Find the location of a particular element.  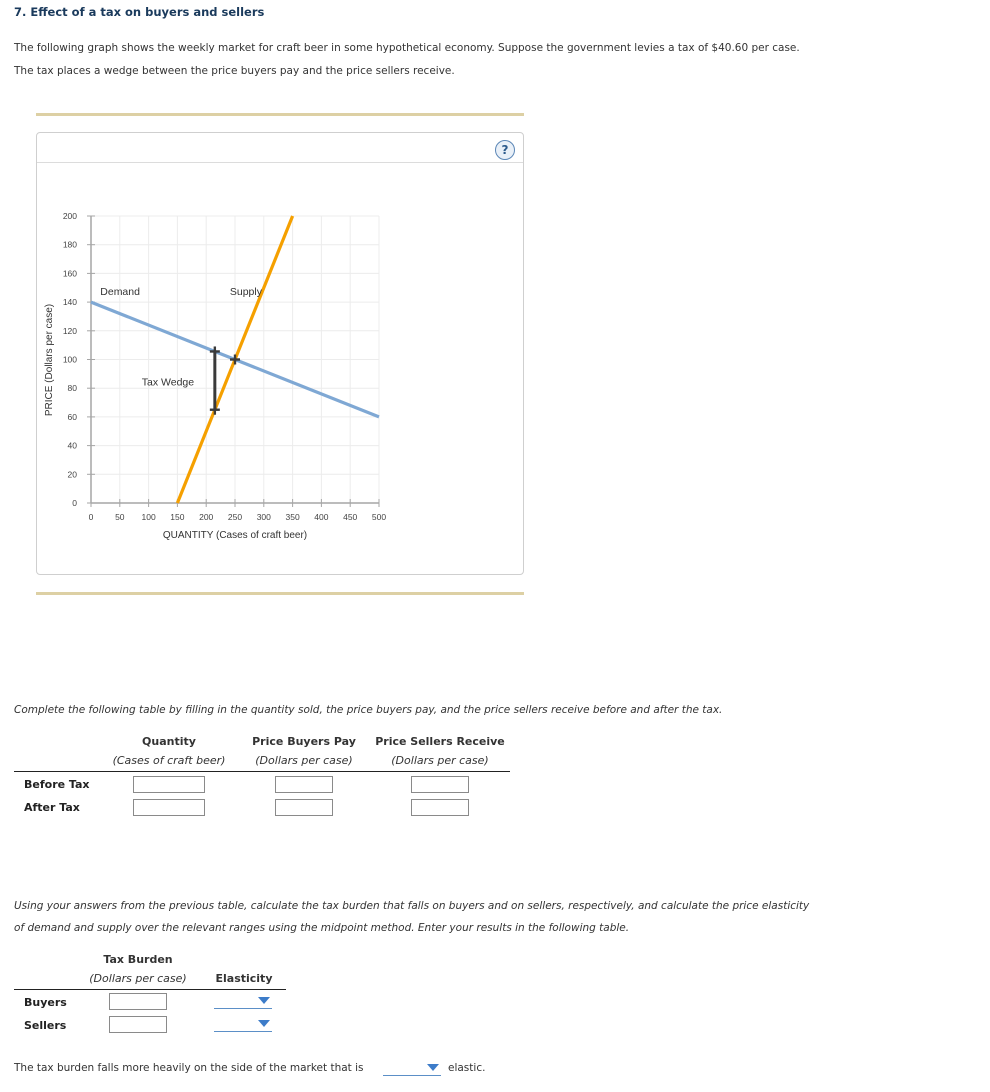

col-buyers-sub: (Dollars per case) is located at coordinates (304, 760).